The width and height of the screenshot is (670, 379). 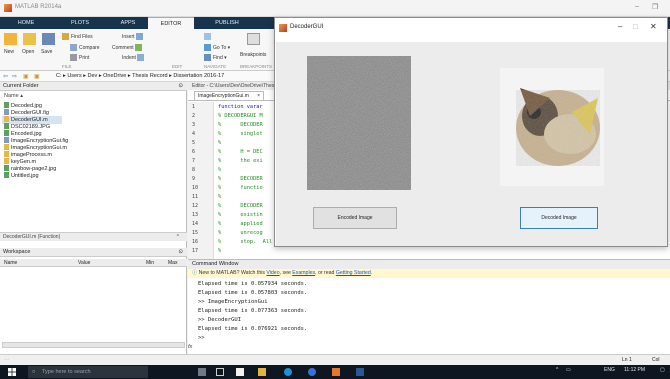 What do you see at coordinates (133, 36) in the screenshot?
I see `insert-button: Insert` at bounding box center [133, 36].